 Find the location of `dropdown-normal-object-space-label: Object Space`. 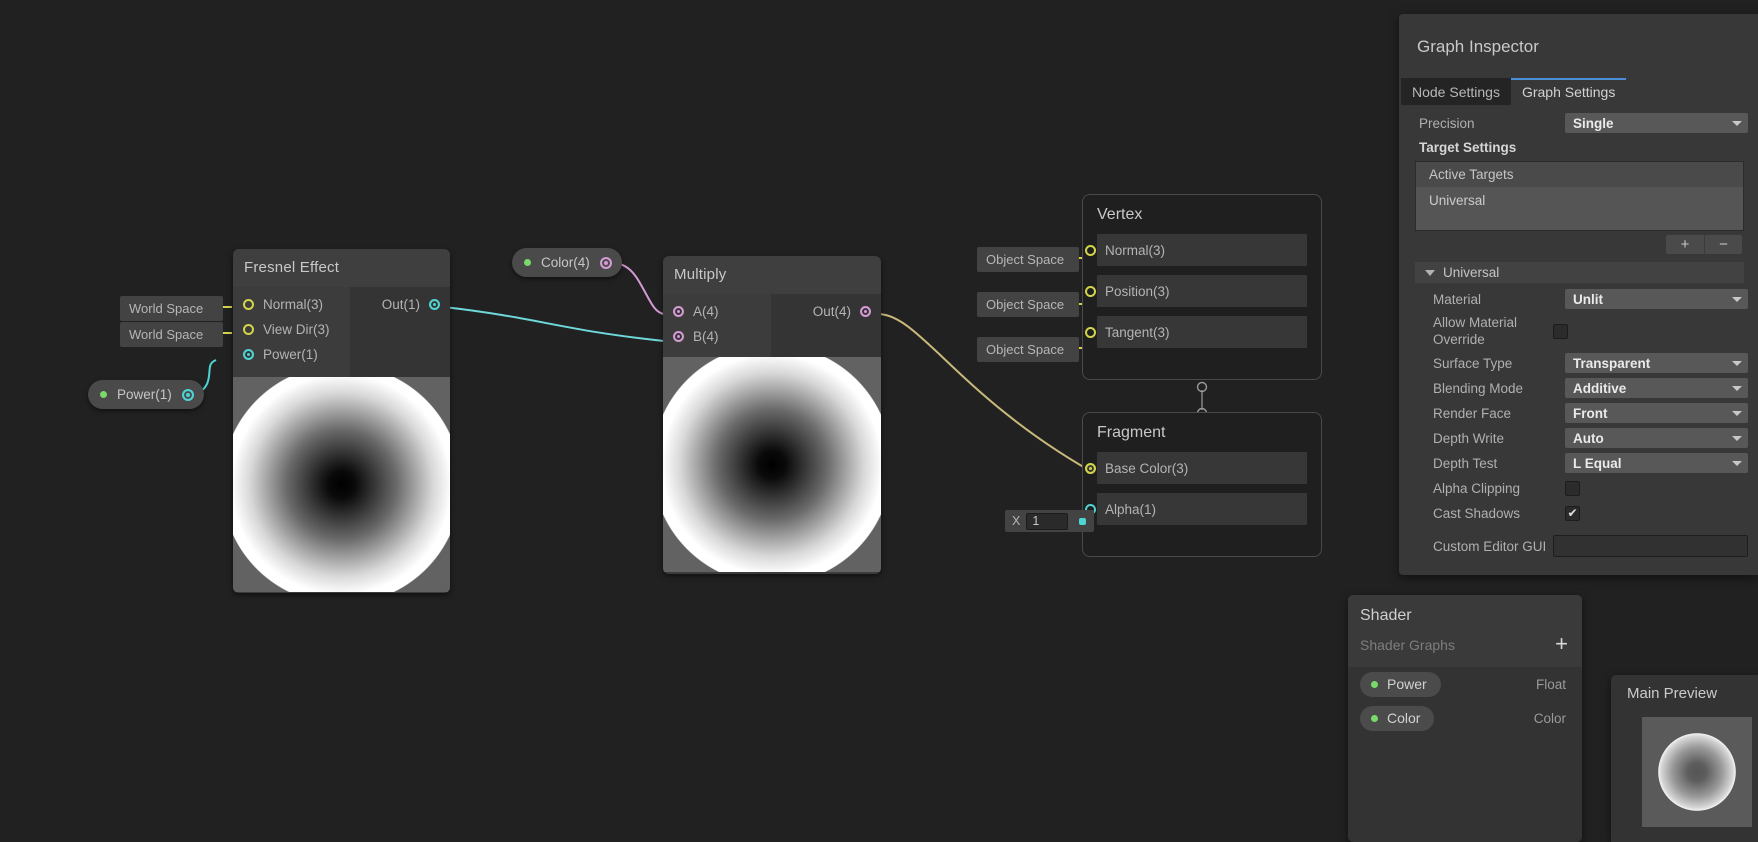

dropdown-normal-object-space-label: Object Space is located at coordinates (1025, 259).